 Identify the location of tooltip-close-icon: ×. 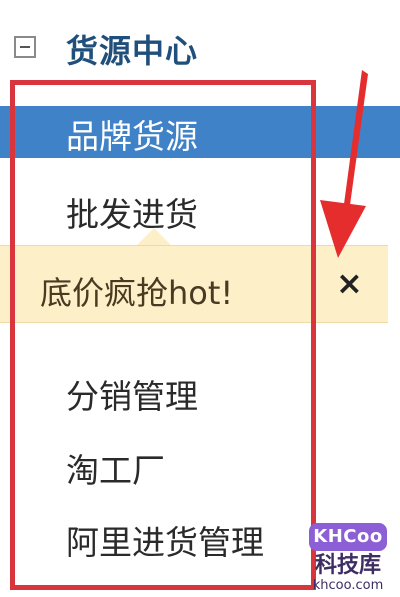
(349, 283).